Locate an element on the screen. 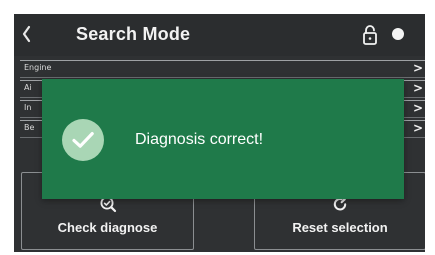 The image size is (435, 255). unlocked-padlock-icon is located at coordinates (370, 35).